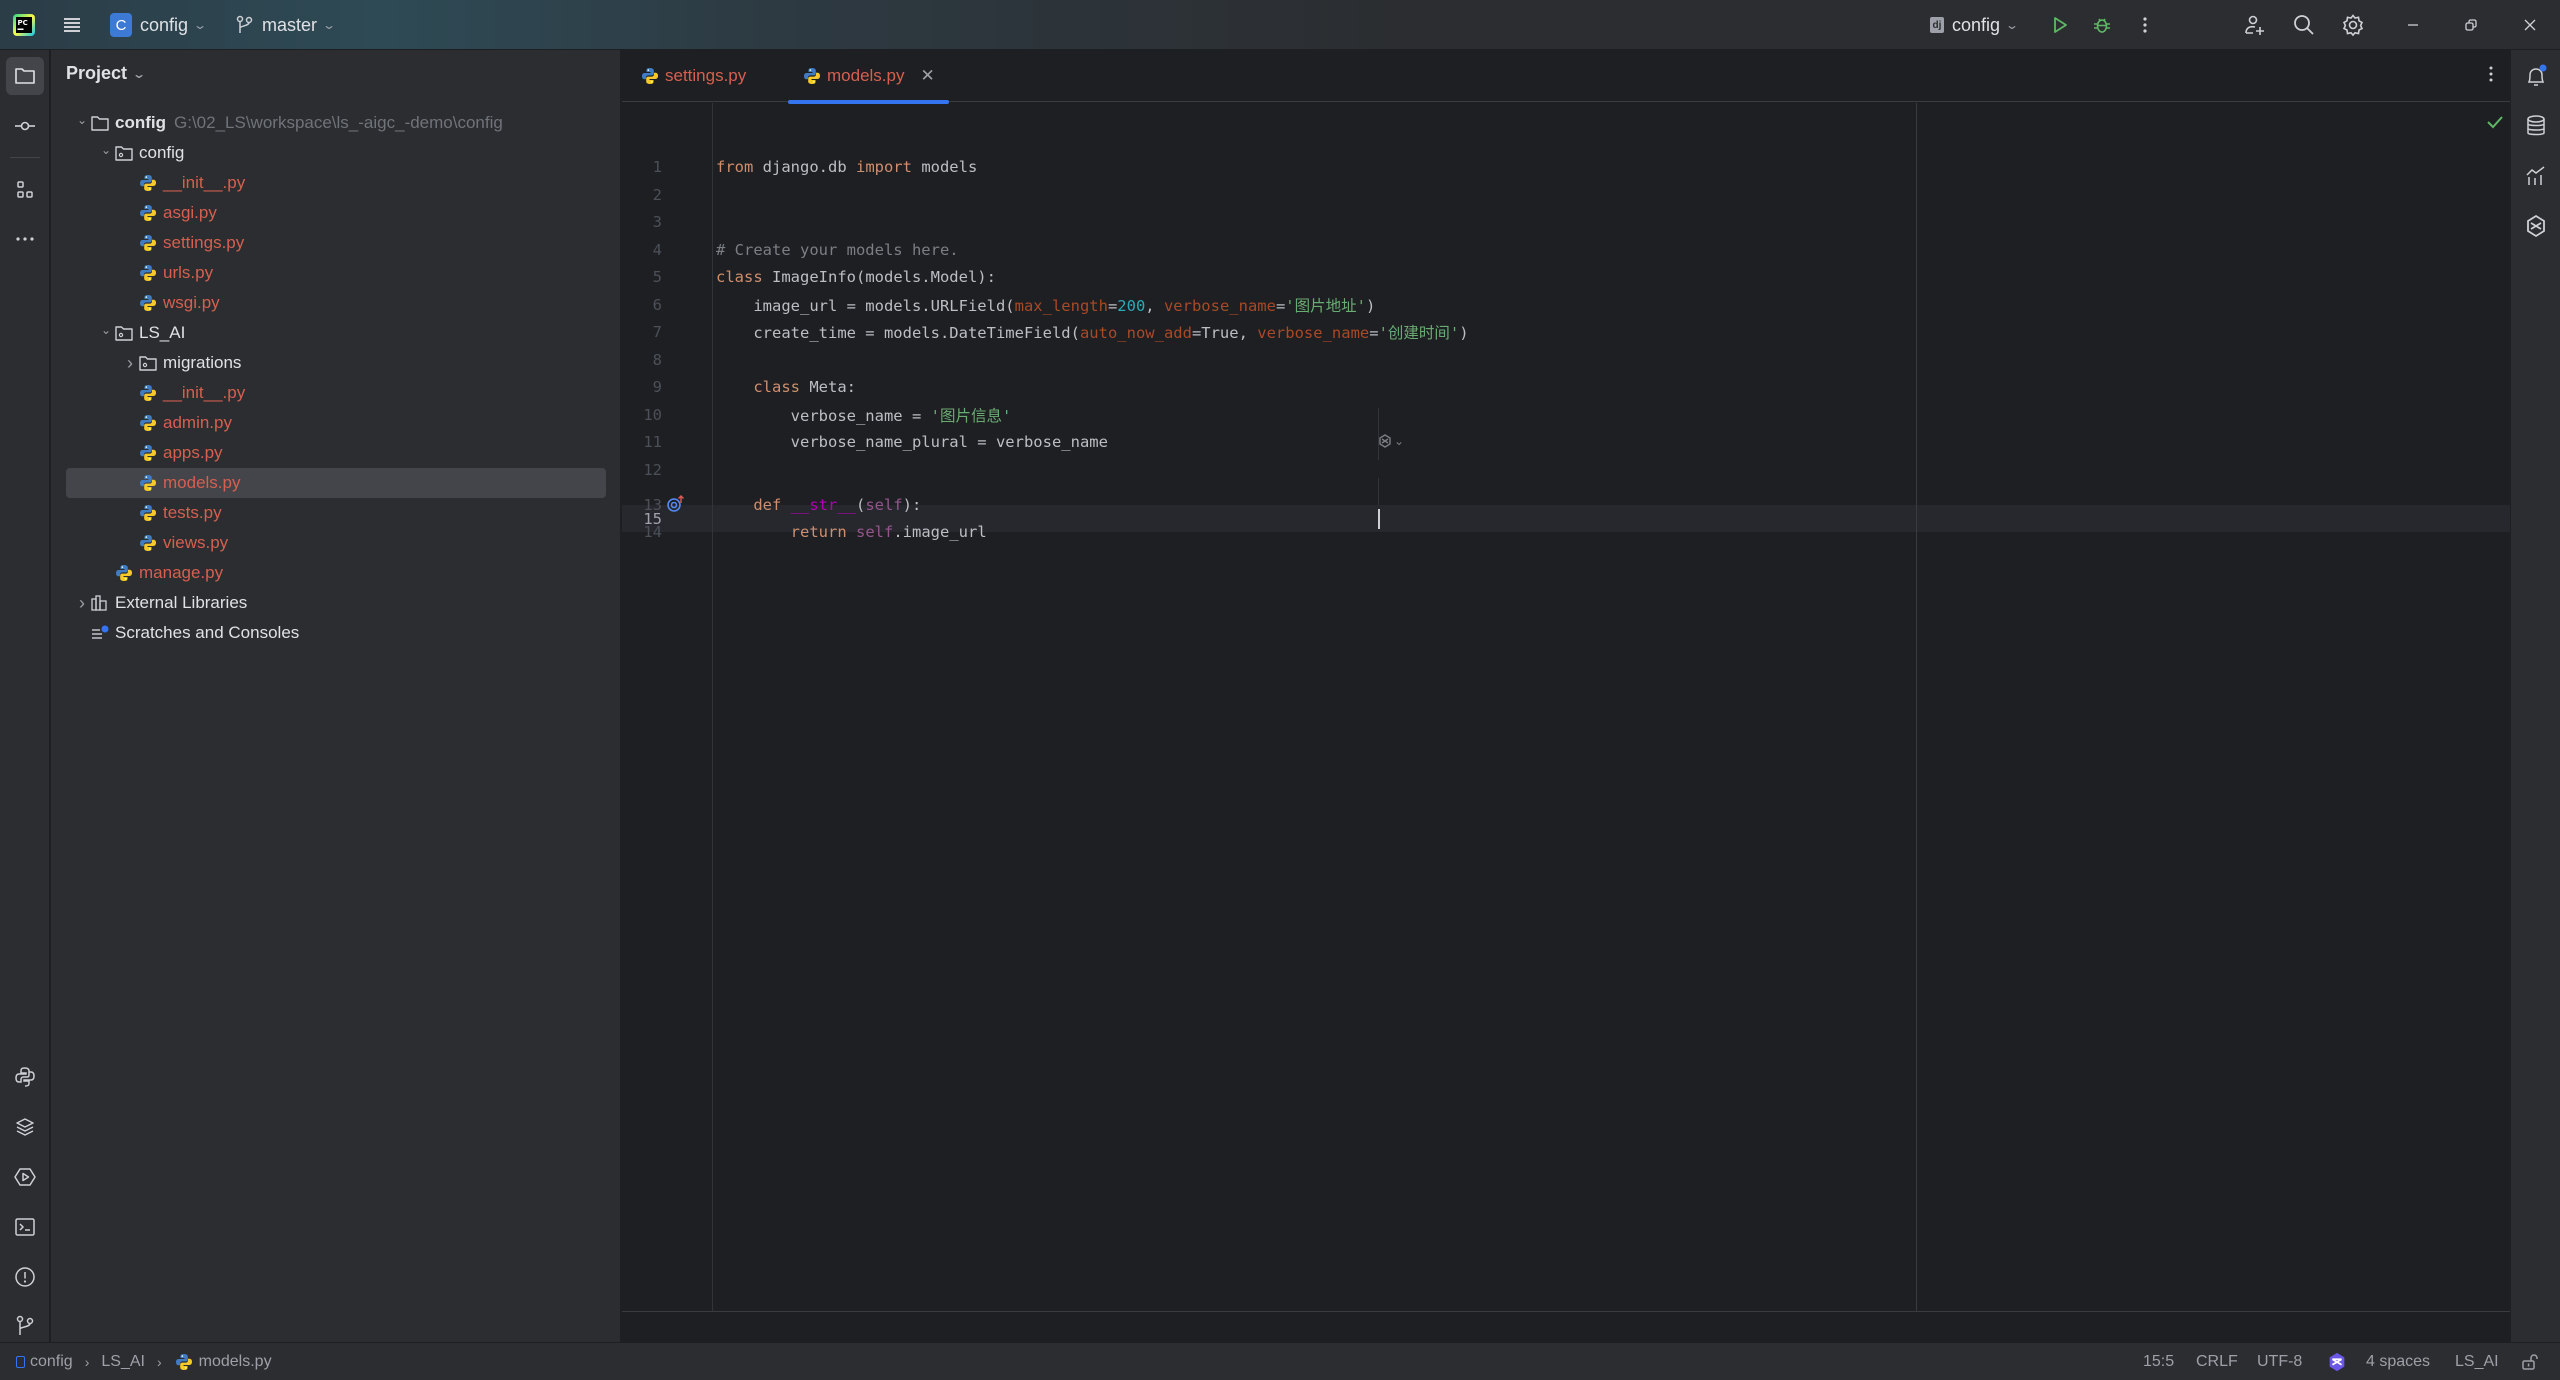  Describe the element at coordinates (336, 573) in the screenshot. I see `tree-item: manage.py` at that location.